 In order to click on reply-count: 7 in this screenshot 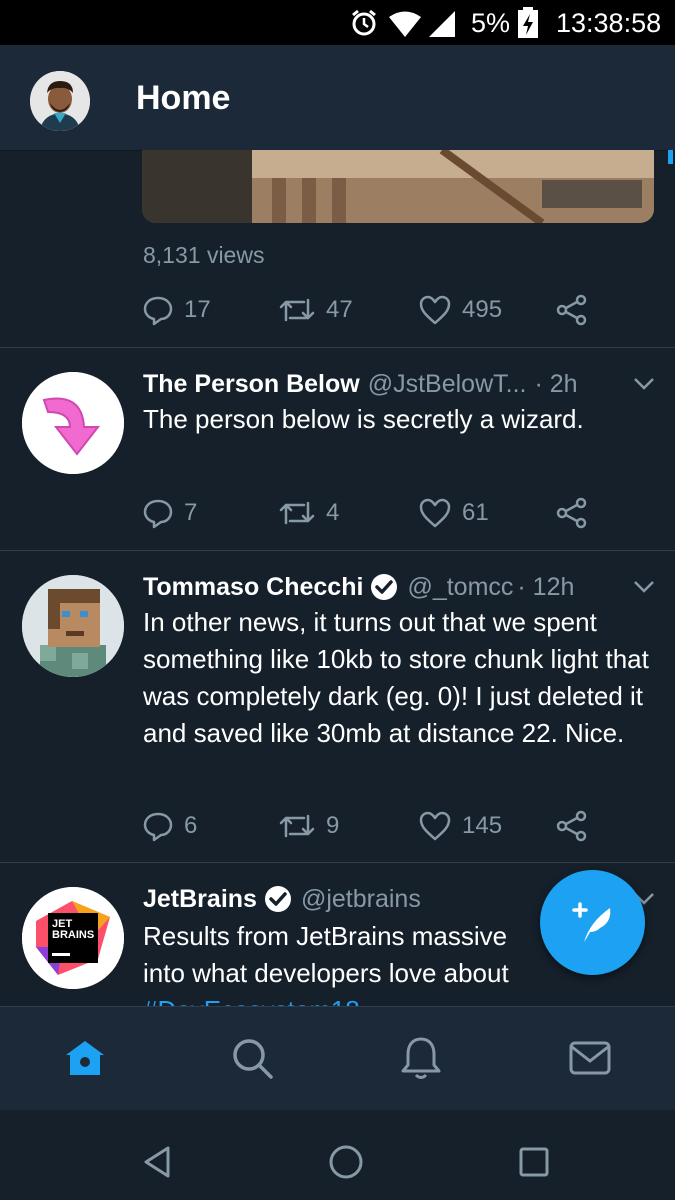, I will do `click(191, 512)`.